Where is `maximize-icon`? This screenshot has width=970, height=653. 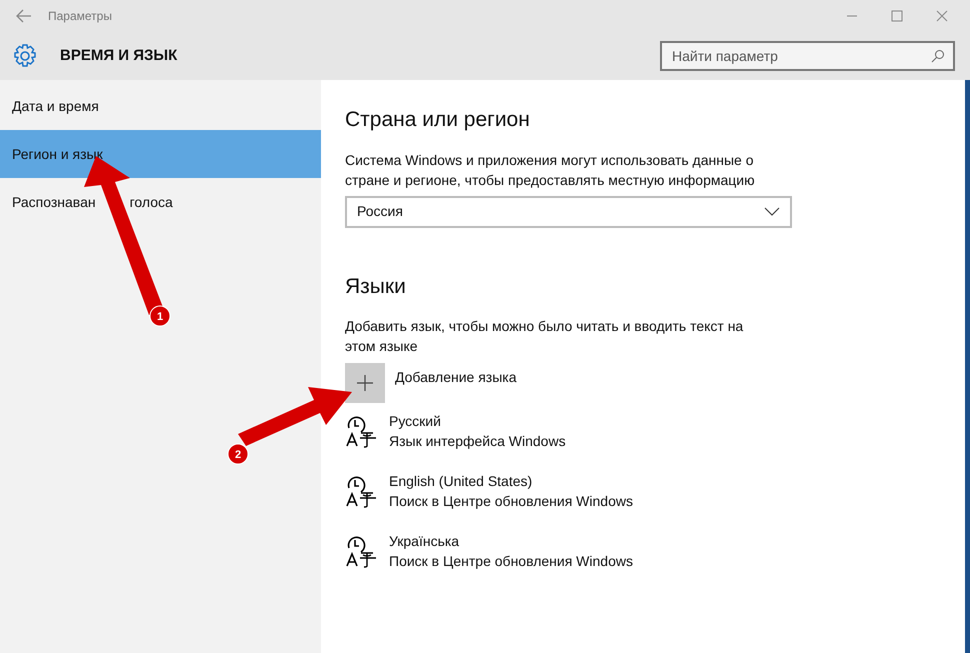 maximize-icon is located at coordinates (897, 16).